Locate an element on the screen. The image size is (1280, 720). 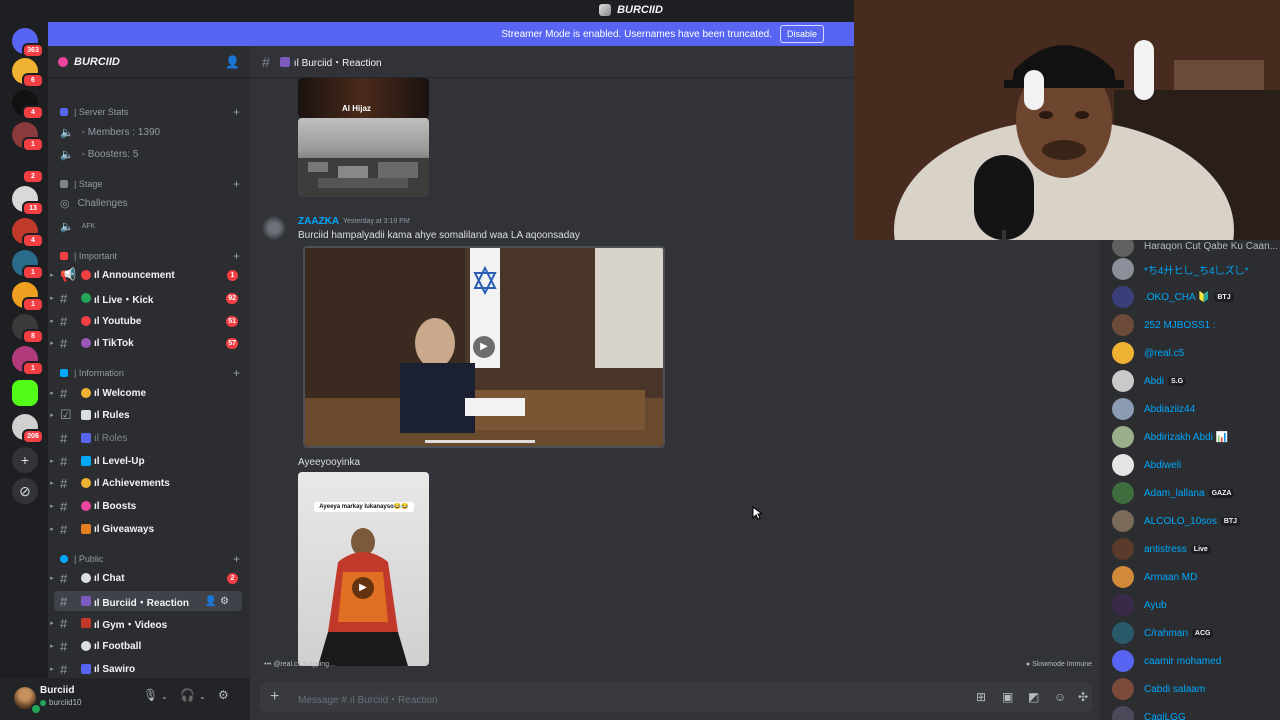
info-icon is located at coordinates (64, 373).